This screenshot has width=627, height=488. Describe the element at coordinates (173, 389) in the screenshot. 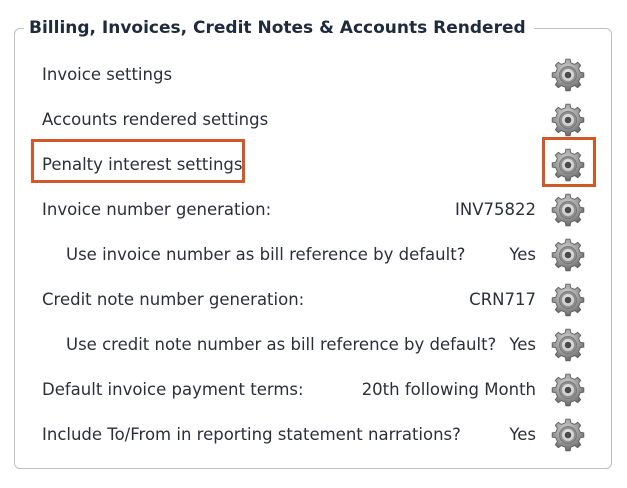

I see `row-label: Default invoice payment terms:` at that location.